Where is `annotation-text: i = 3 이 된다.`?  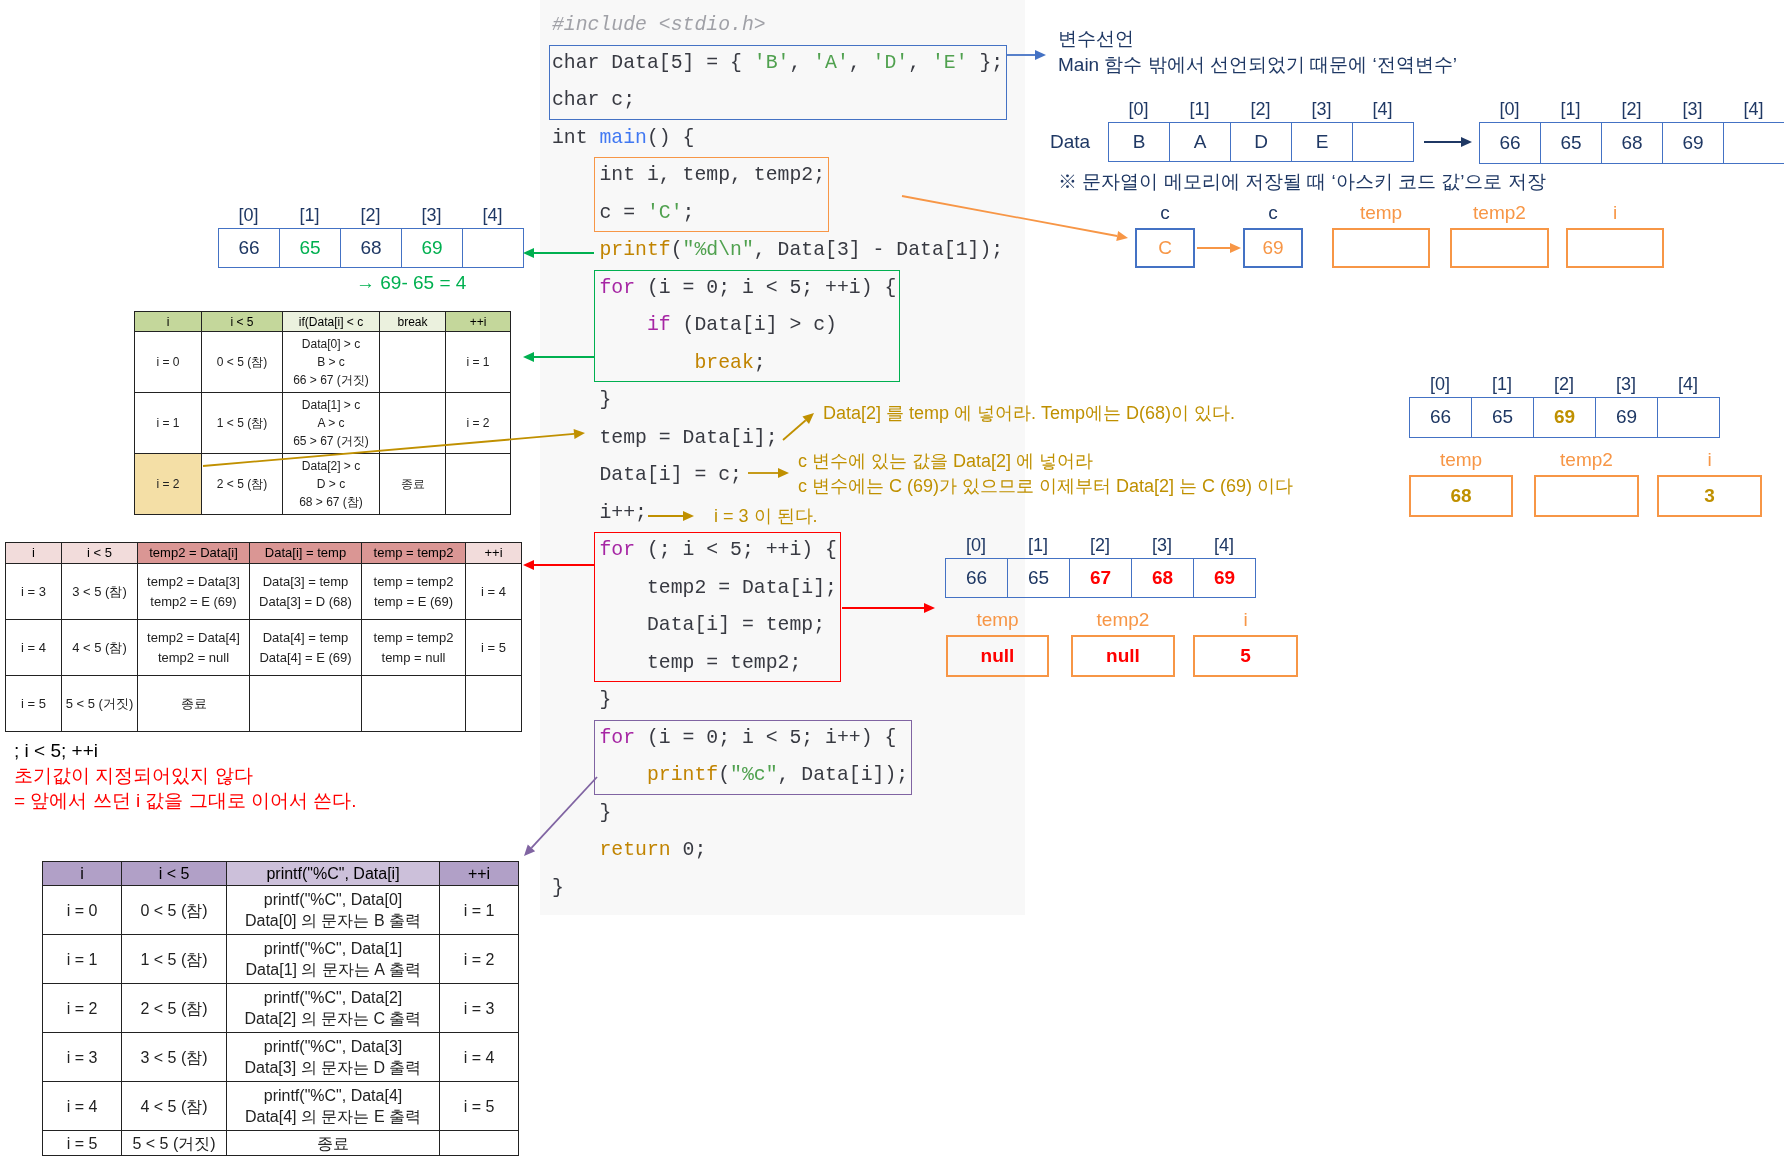
annotation-text: i = 3 이 된다. is located at coordinates (766, 516).